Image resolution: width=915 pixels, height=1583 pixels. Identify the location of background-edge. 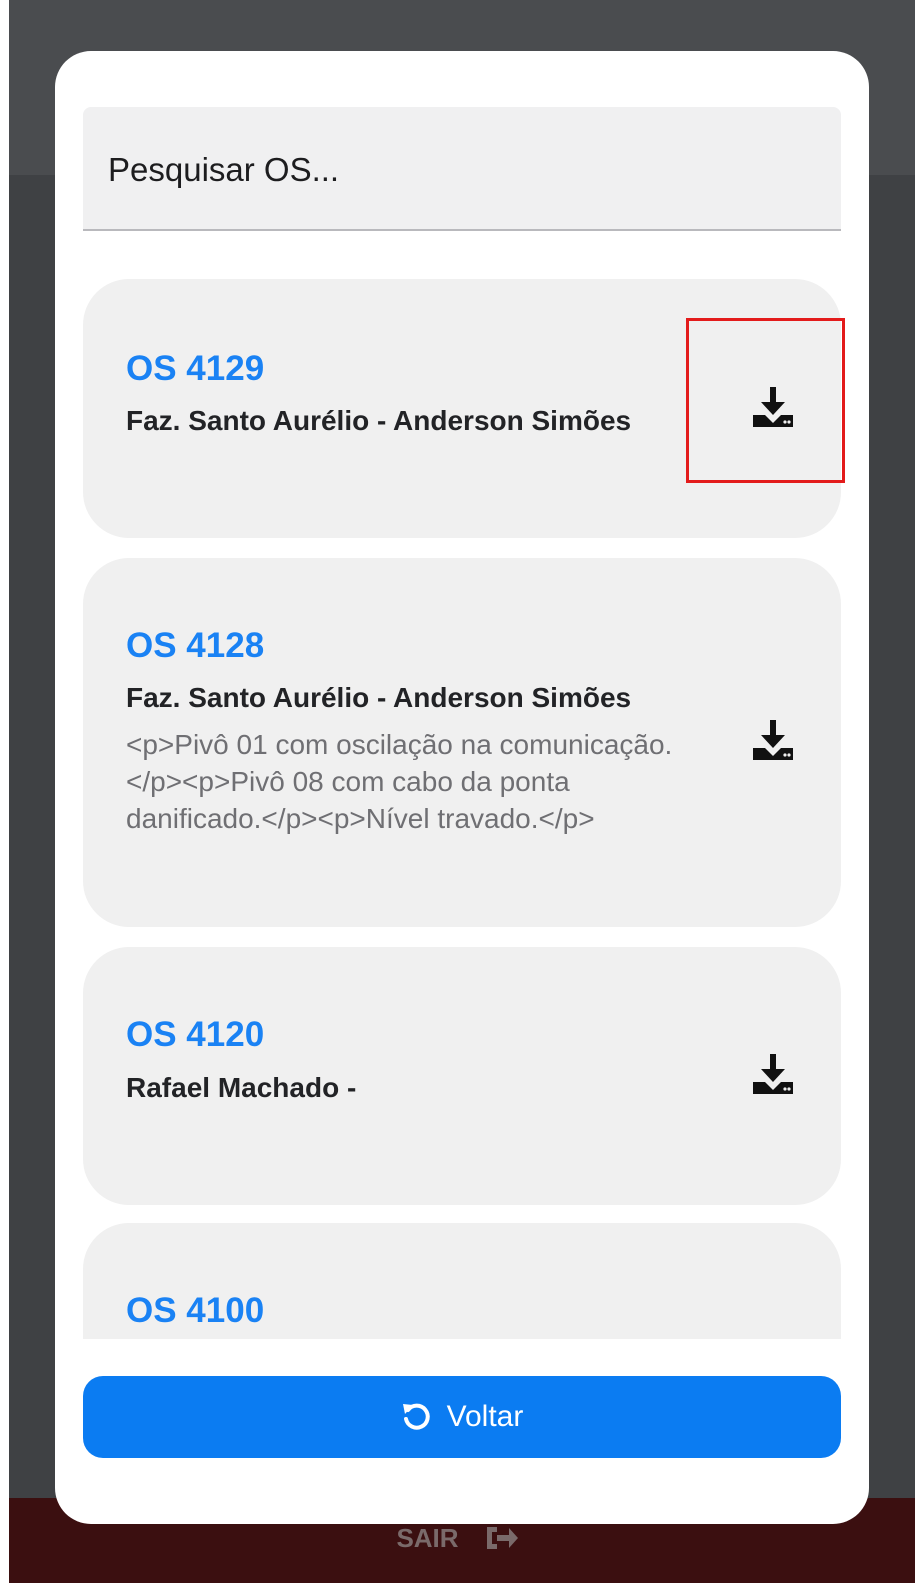
(4, 791).